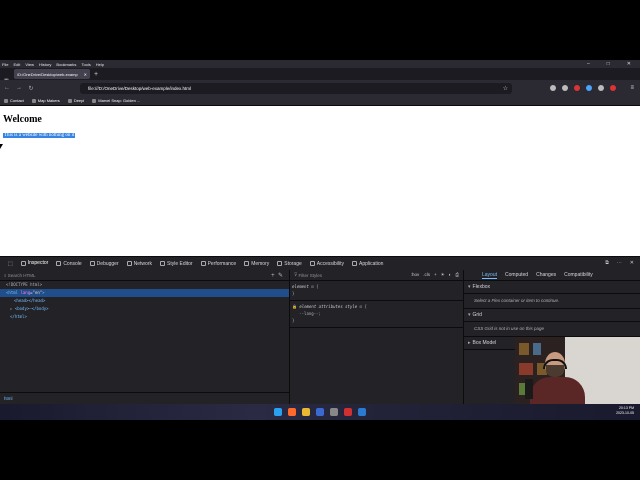 The image size is (640, 480). I want to click on bookmark-item: Map Makers, so click(45, 100).